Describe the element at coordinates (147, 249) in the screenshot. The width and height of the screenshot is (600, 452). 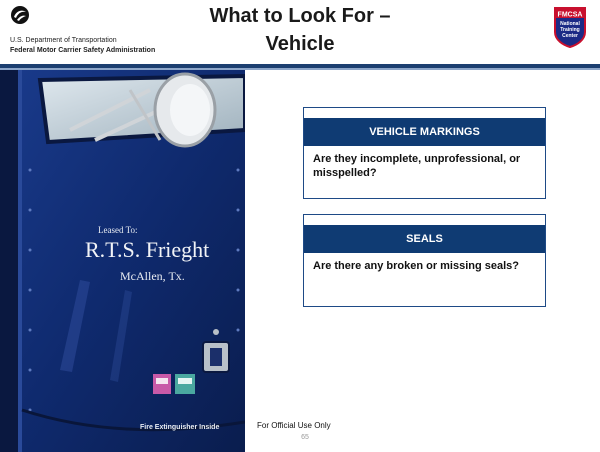
I see `company-lettering: R.T.S. Frieght` at that location.